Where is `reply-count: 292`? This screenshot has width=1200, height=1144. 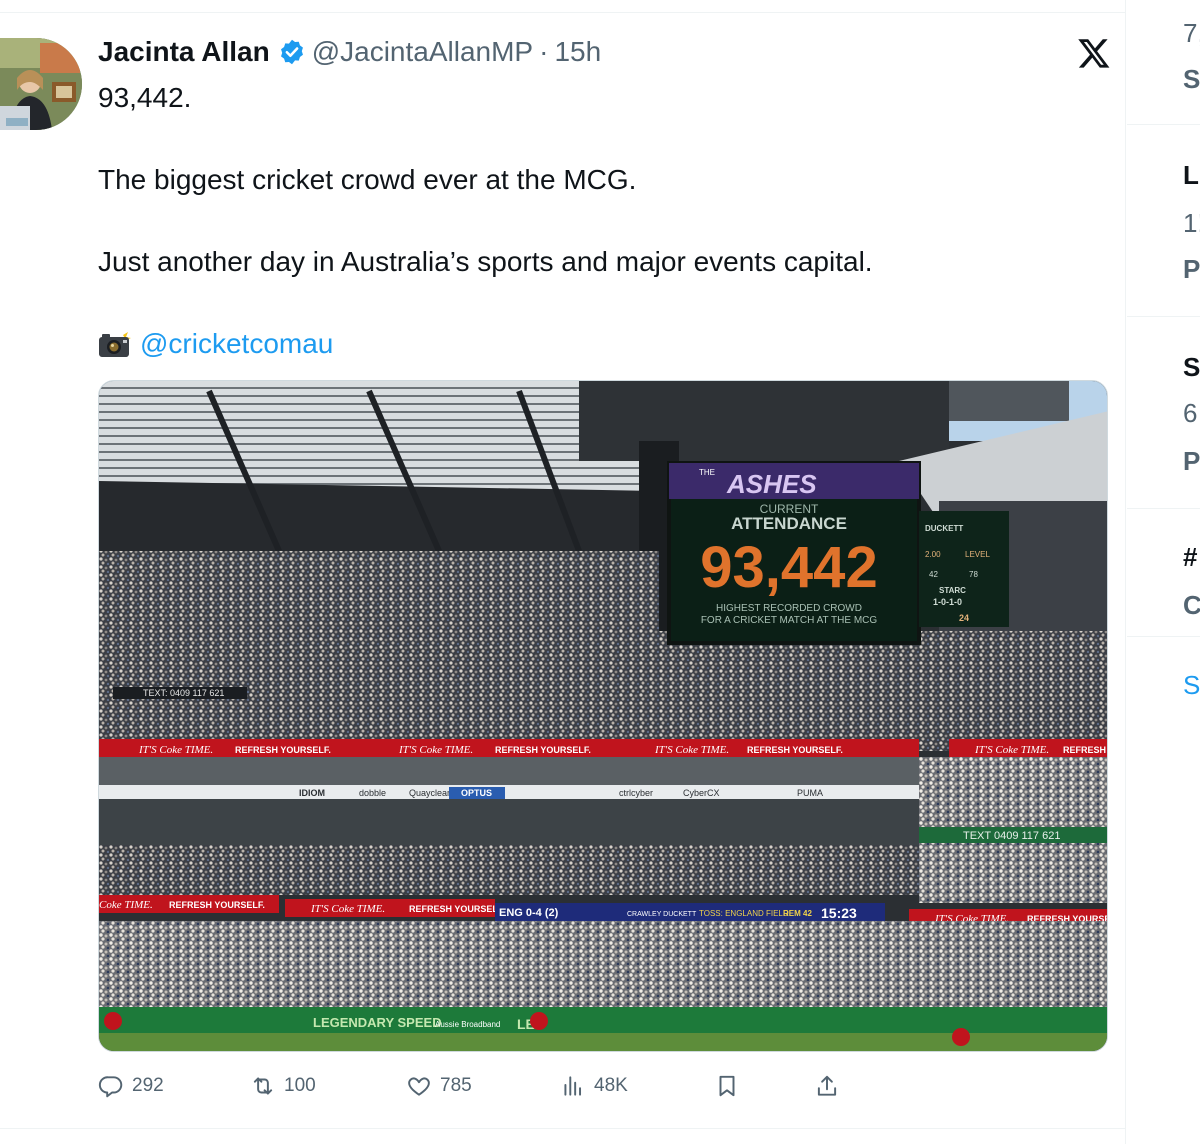
reply-count: 292 is located at coordinates (148, 1085).